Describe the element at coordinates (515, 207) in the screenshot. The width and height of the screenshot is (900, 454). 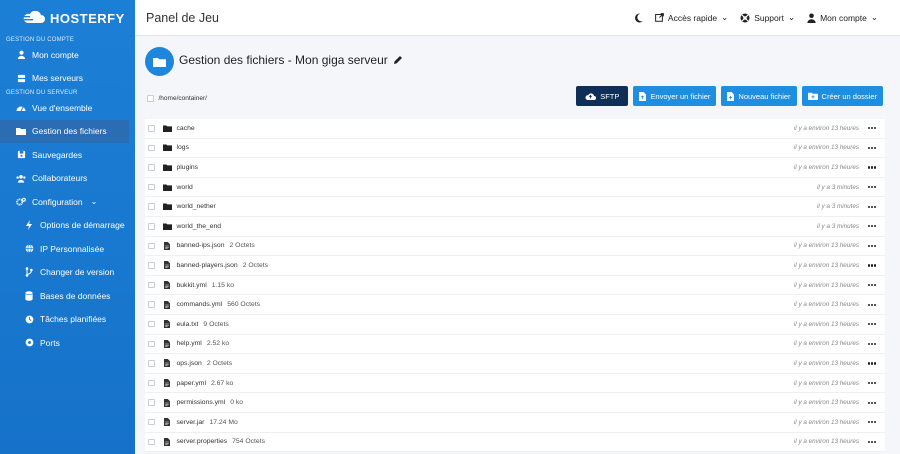
I see `table-row: world_nether il y a 3 minutes` at that location.